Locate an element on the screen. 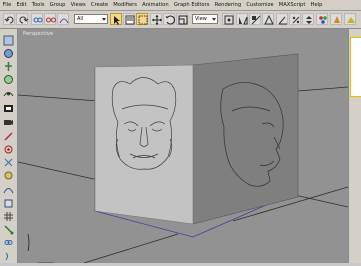  axis-tripod is located at coordinates (28, 242).